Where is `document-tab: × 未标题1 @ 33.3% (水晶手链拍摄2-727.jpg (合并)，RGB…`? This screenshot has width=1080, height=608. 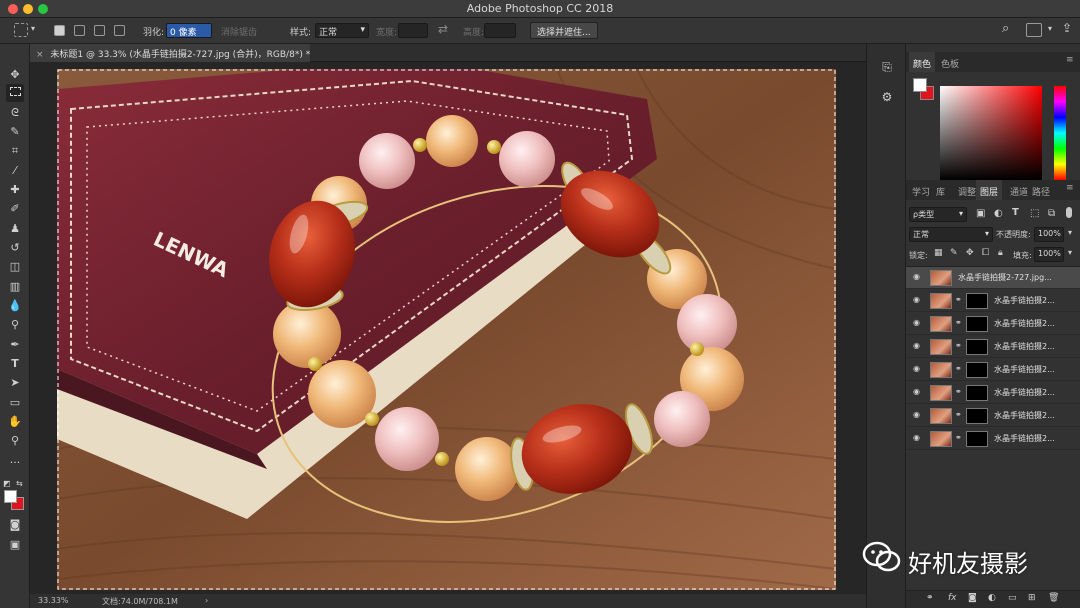
document-tab: × 未标题1 @ 33.3% (水晶手链拍摄2-727.jpg (合并)，RGB… is located at coordinates (170, 53).